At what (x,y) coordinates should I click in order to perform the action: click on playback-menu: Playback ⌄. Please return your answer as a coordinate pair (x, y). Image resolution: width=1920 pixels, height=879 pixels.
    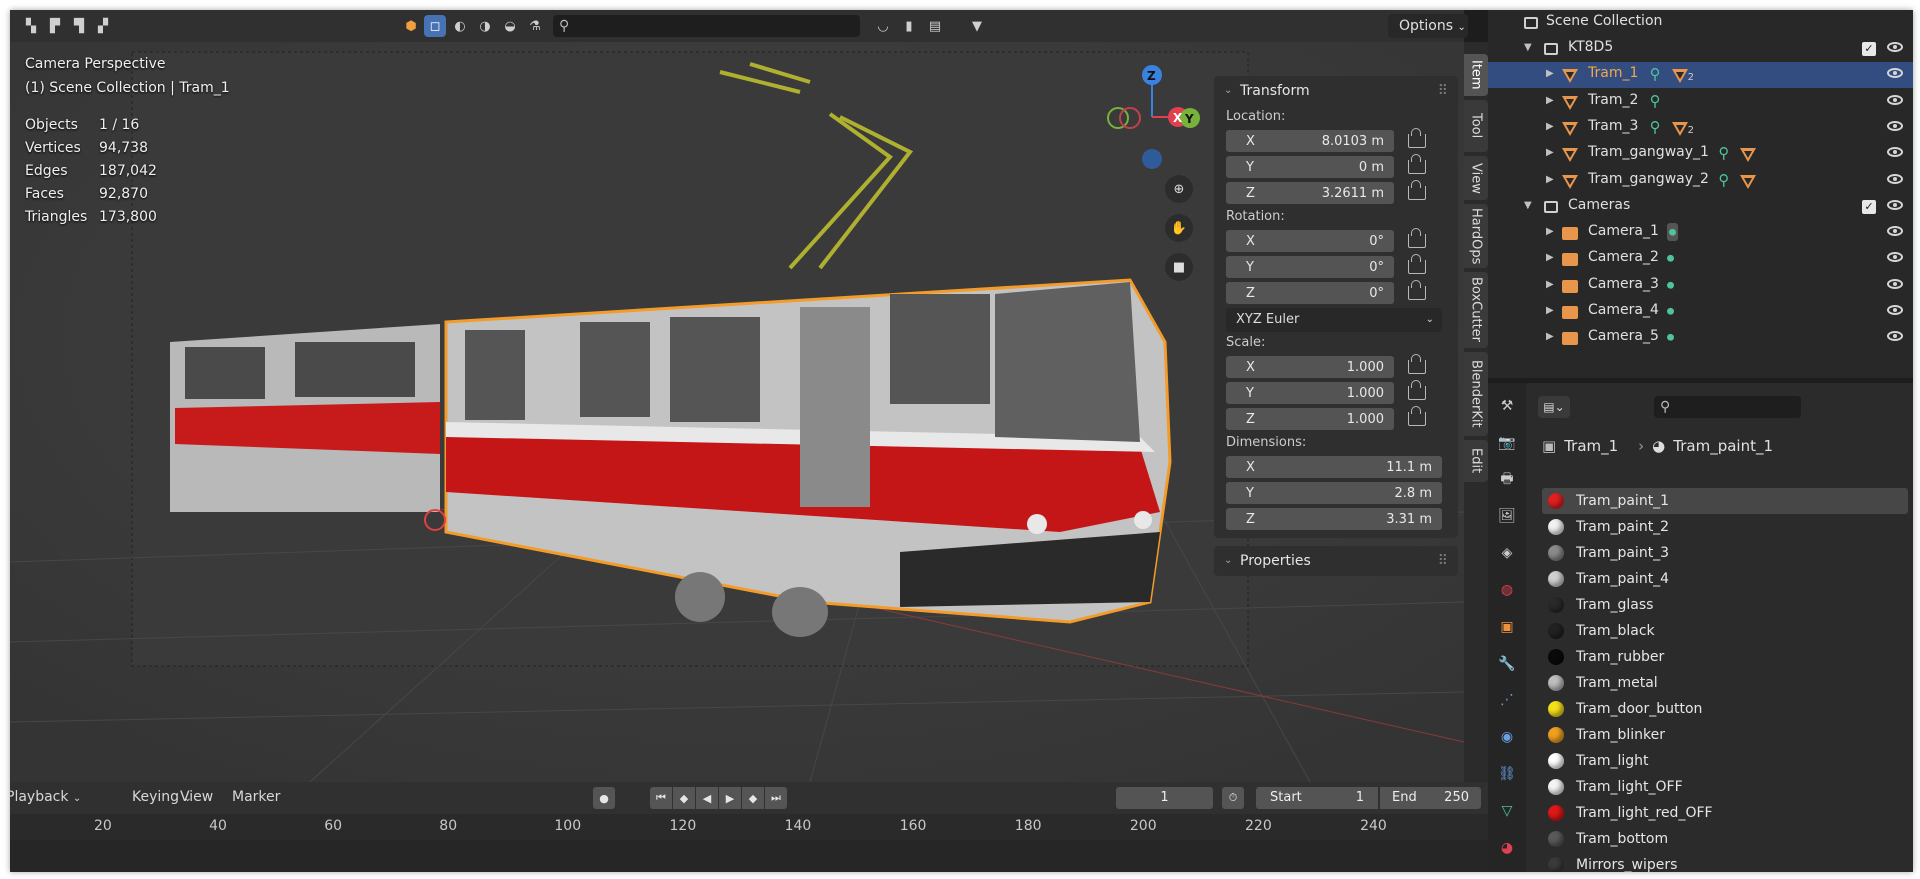
    Looking at the image, I should click on (45, 797).